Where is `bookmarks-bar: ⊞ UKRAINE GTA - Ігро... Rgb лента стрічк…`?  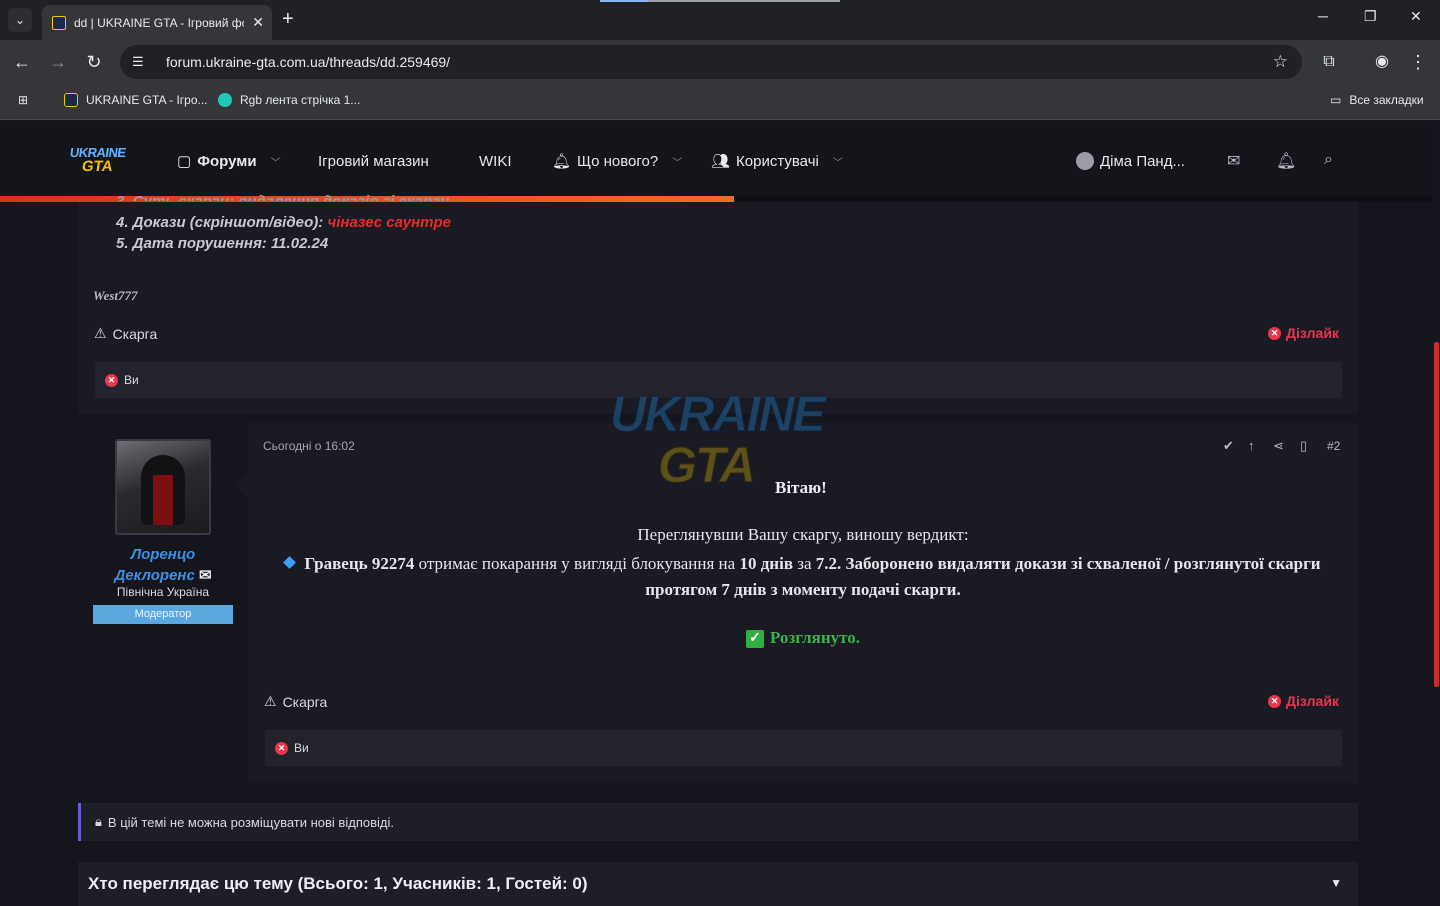
bookmarks-bar: ⊞ UKRAINE GTA - Ігро... Rgb лента стрічк… is located at coordinates (720, 102).